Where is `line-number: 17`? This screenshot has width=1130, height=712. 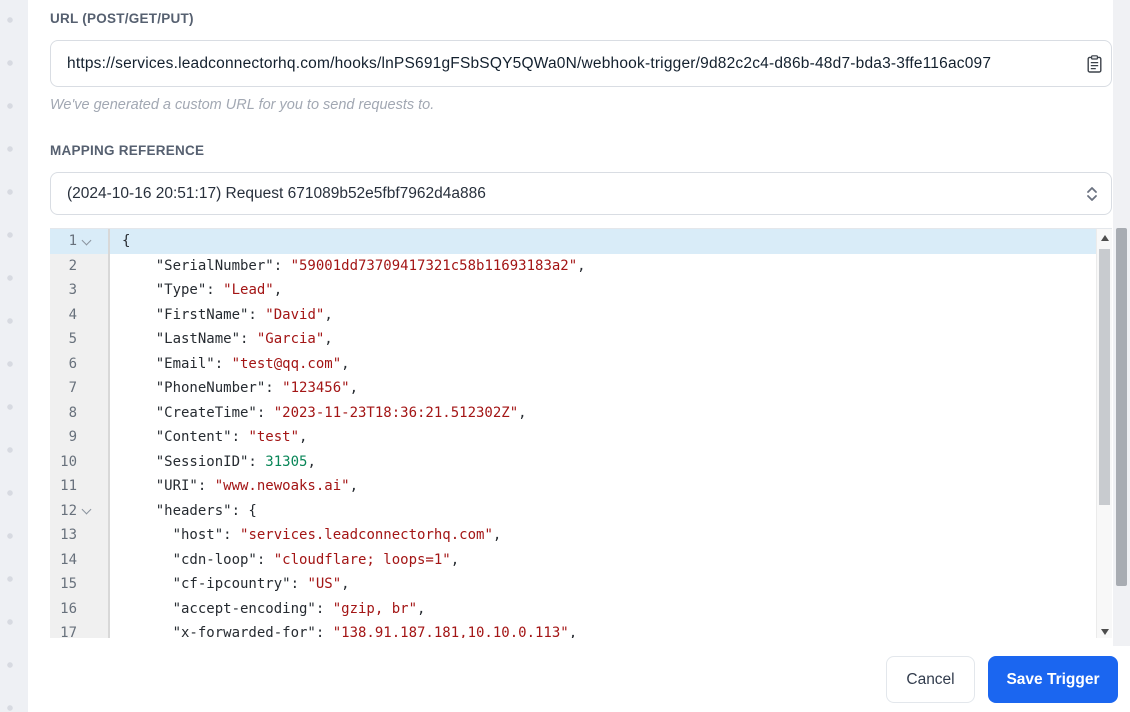 line-number: 17 is located at coordinates (68, 631).